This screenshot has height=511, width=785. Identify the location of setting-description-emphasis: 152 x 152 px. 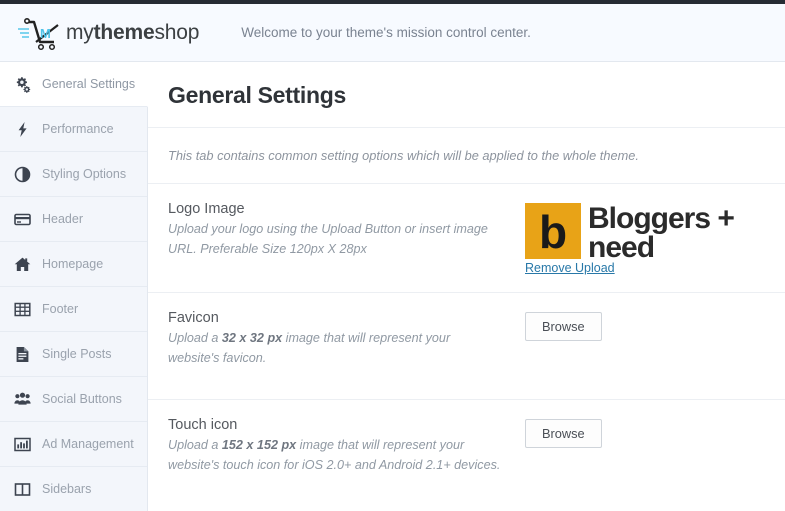
(259, 445).